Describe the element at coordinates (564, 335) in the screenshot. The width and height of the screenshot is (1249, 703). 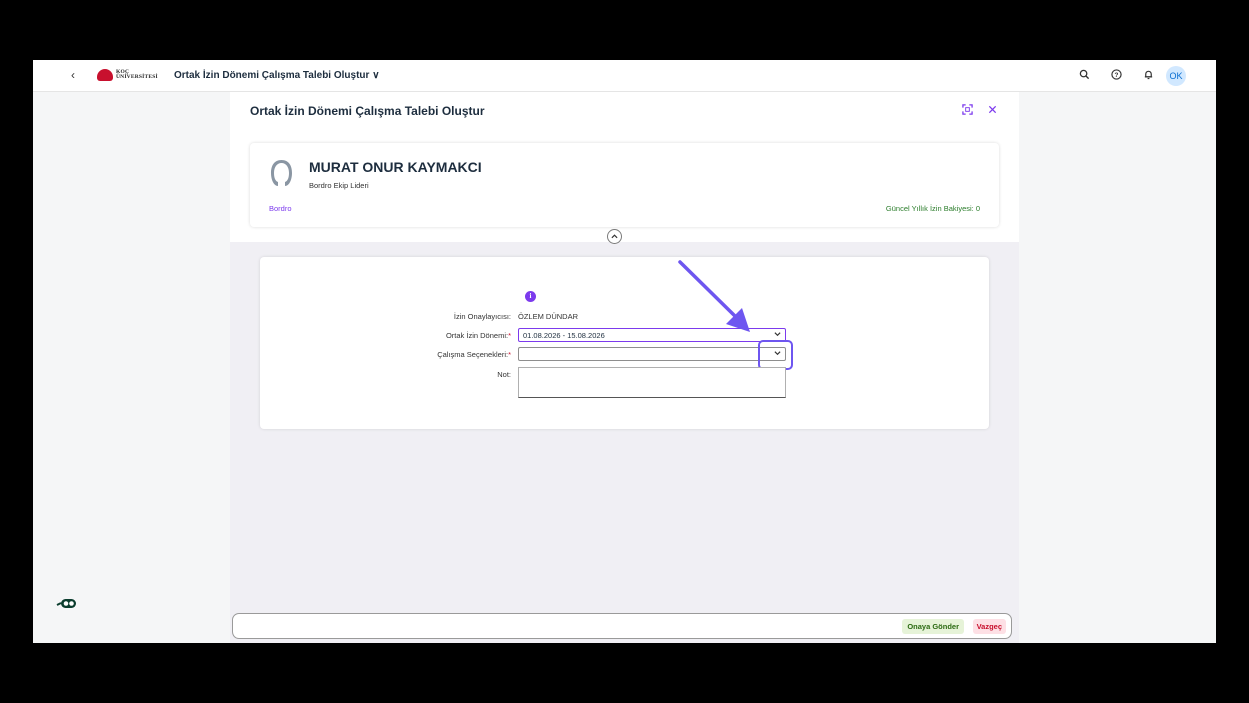
I see `period-select-value: 01.08.2026 - 15.08.2026` at that location.